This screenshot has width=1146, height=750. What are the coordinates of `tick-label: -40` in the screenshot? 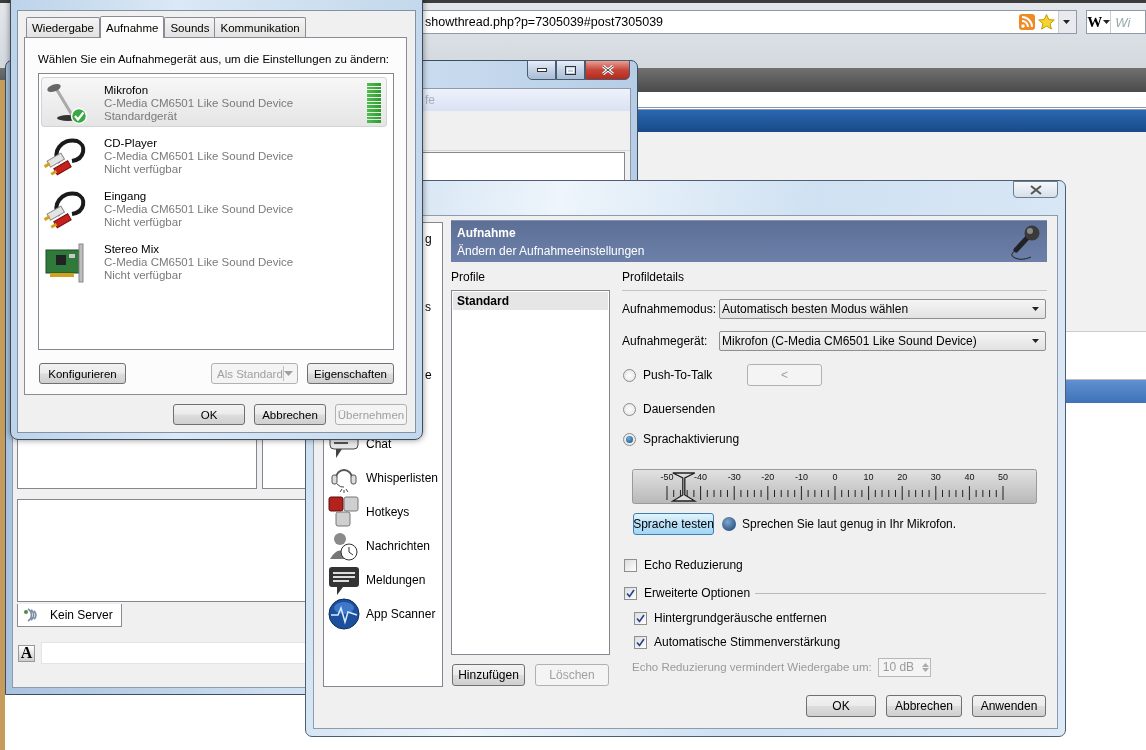 It's located at (701, 477).